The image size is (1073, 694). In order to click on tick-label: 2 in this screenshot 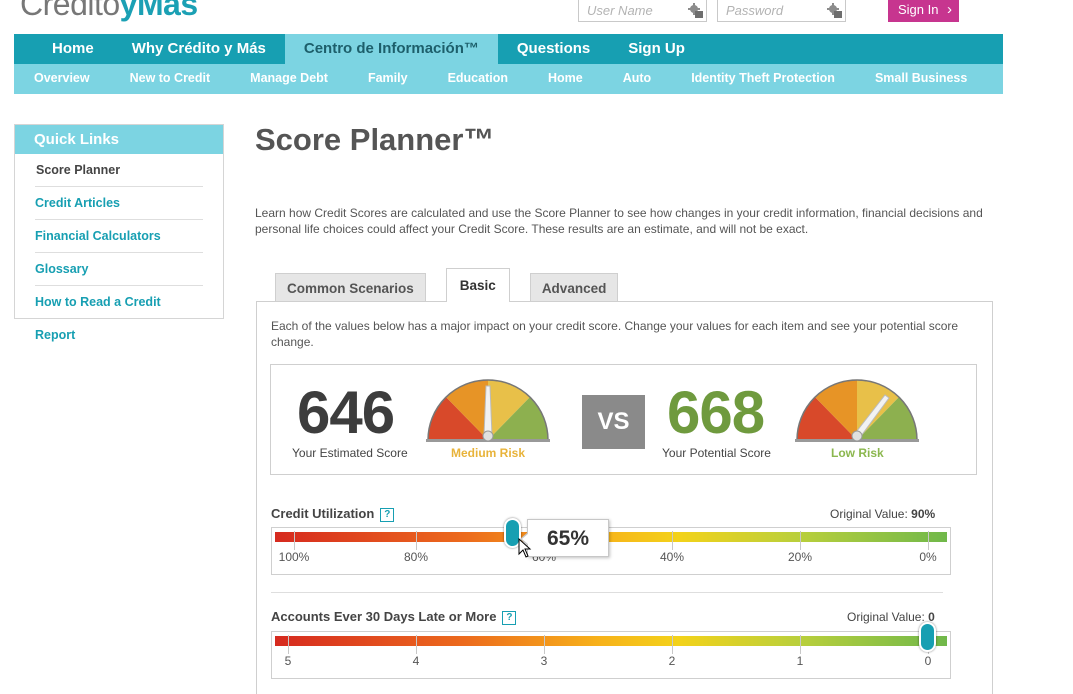, I will do `click(672, 661)`.